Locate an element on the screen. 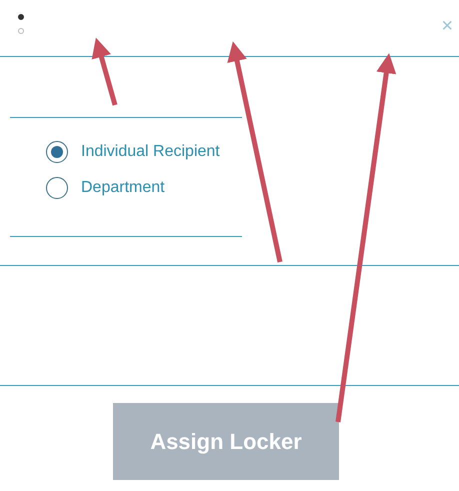 The width and height of the screenshot is (459, 491). option-label: Department is located at coordinates (123, 188).